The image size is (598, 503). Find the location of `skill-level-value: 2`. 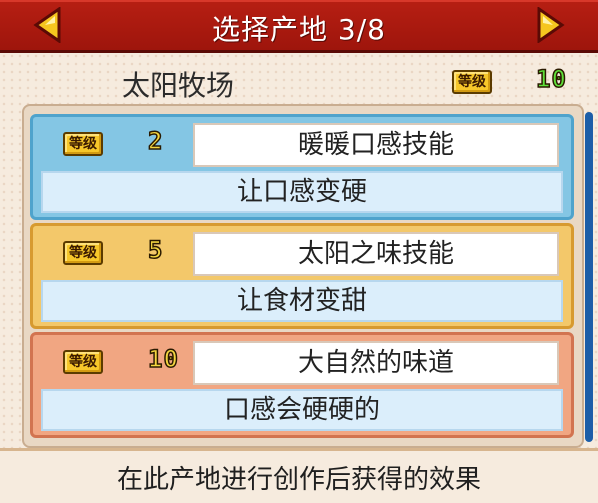

skill-level-value: 2 is located at coordinates (155, 141).